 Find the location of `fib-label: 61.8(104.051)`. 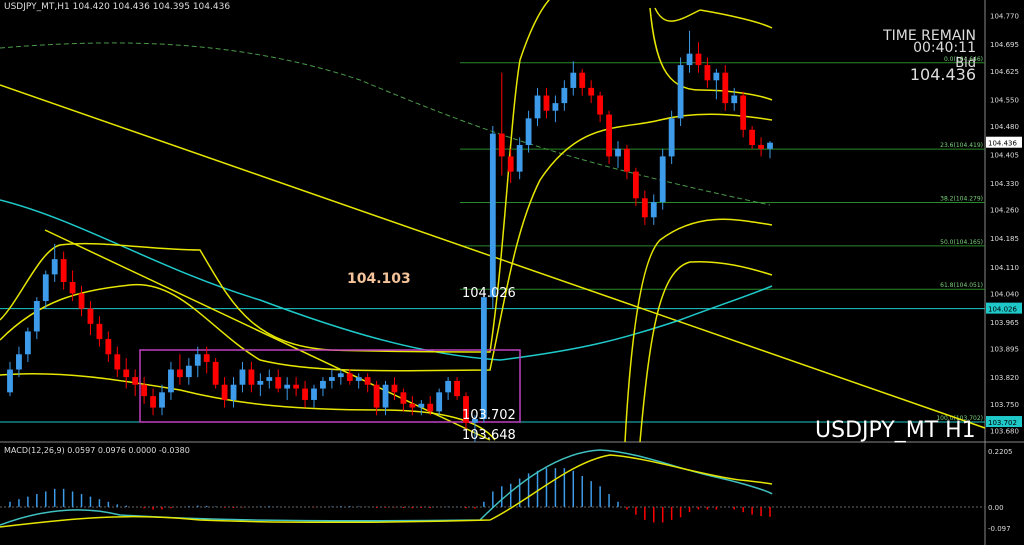

fib-label: 61.8(104.051) is located at coordinates (961, 285).